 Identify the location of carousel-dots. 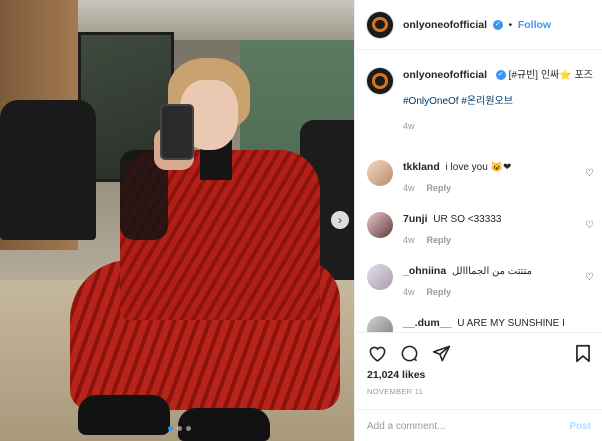
(179, 428).